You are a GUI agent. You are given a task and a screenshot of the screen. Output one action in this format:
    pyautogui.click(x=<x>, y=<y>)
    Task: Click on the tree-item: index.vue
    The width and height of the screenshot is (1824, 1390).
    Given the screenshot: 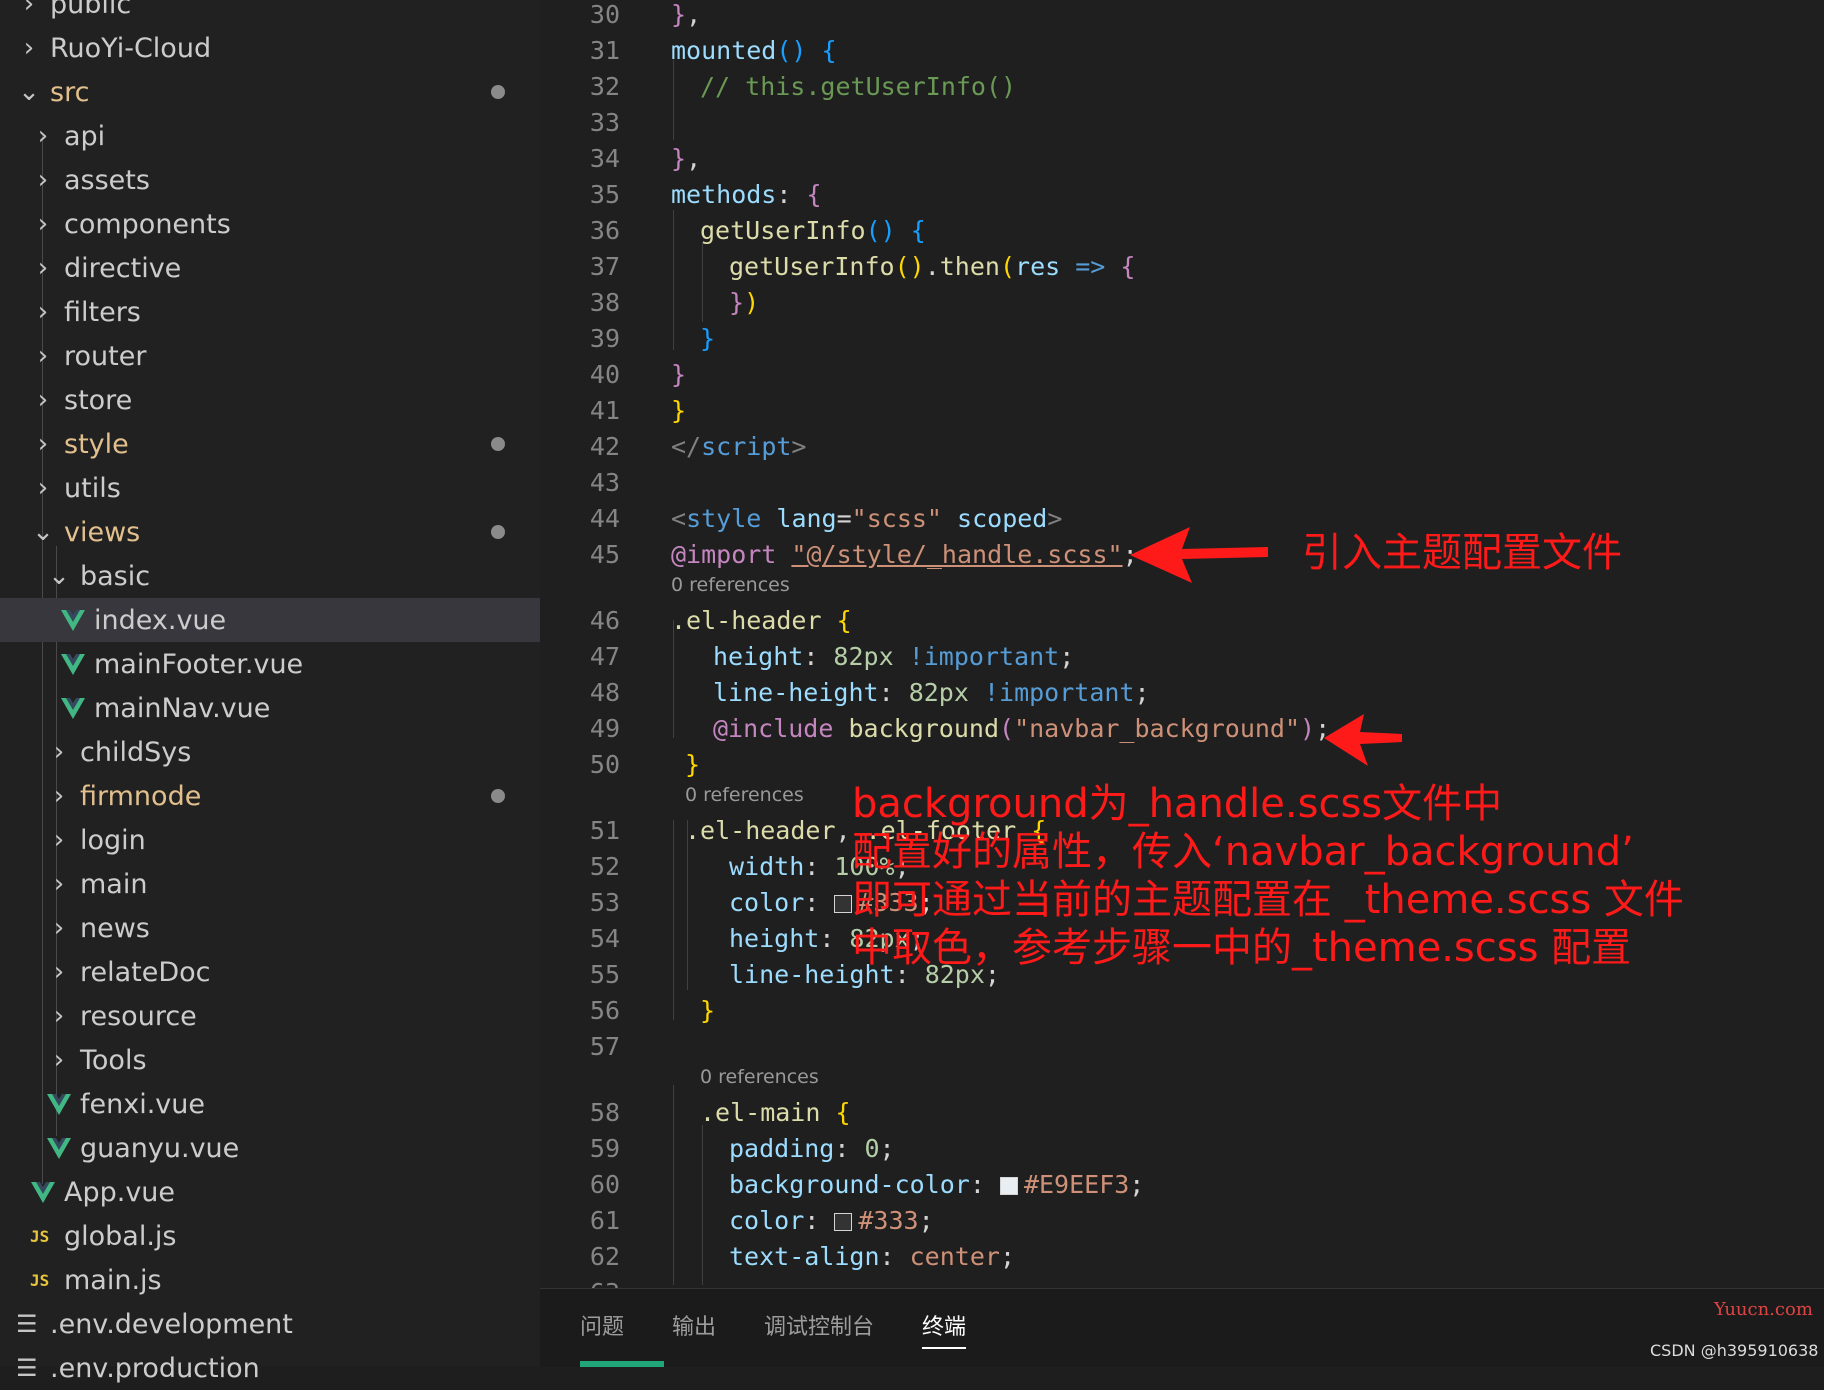 What is the action you would take?
    pyautogui.click(x=300, y=620)
    